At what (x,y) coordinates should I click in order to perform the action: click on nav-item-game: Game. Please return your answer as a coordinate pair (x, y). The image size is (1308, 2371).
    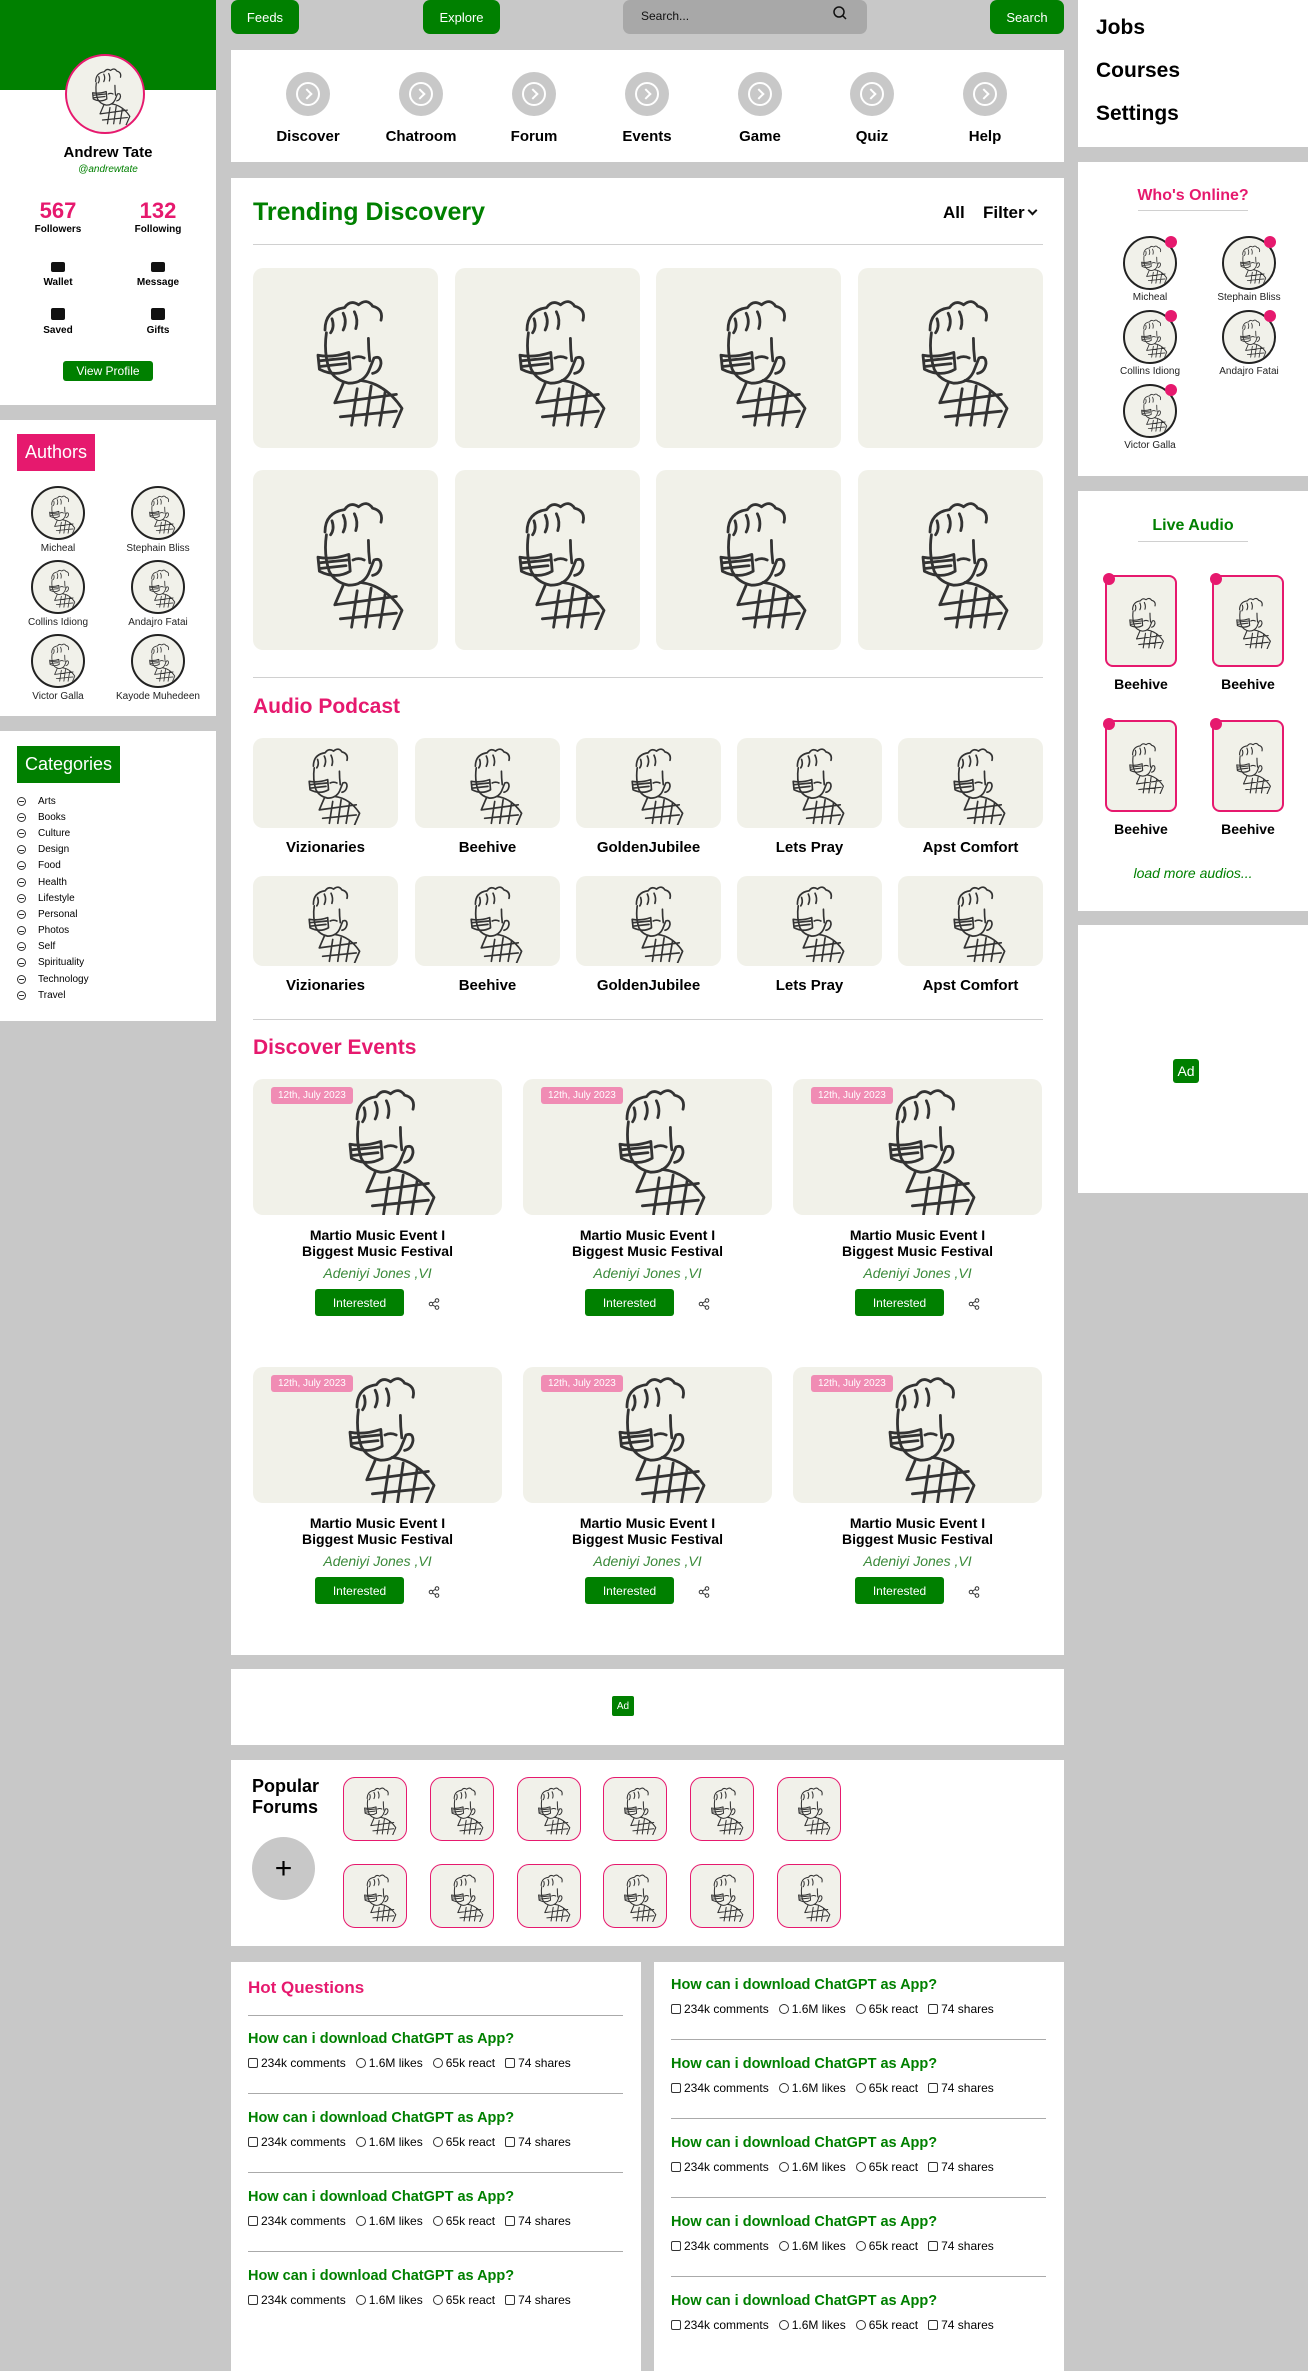
    Looking at the image, I should click on (760, 108).